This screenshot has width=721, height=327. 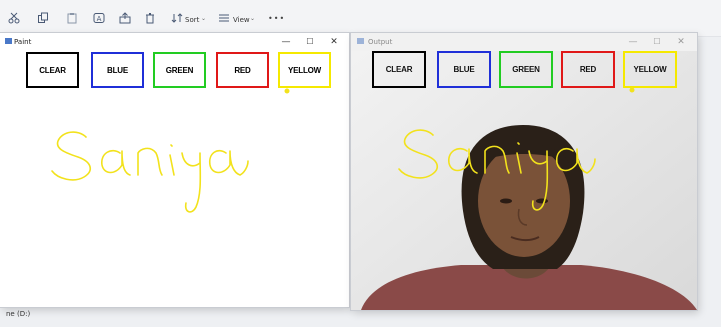 I want to click on output-overlay, so click(x=516, y=149).